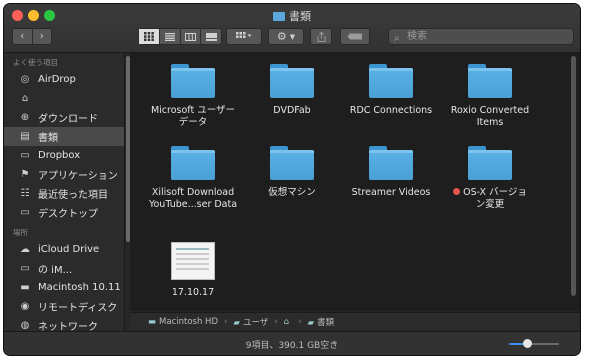  What do you see at coordinates (457, 191) in the screenshot?
I see `tag-dot-icon` at bounding box center [457, 191].